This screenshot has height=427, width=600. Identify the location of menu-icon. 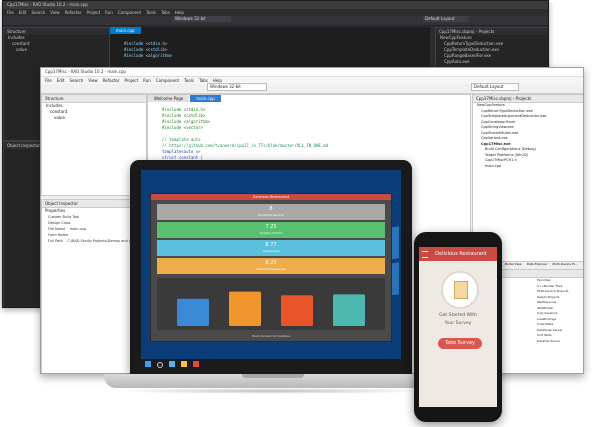
(425, 254).